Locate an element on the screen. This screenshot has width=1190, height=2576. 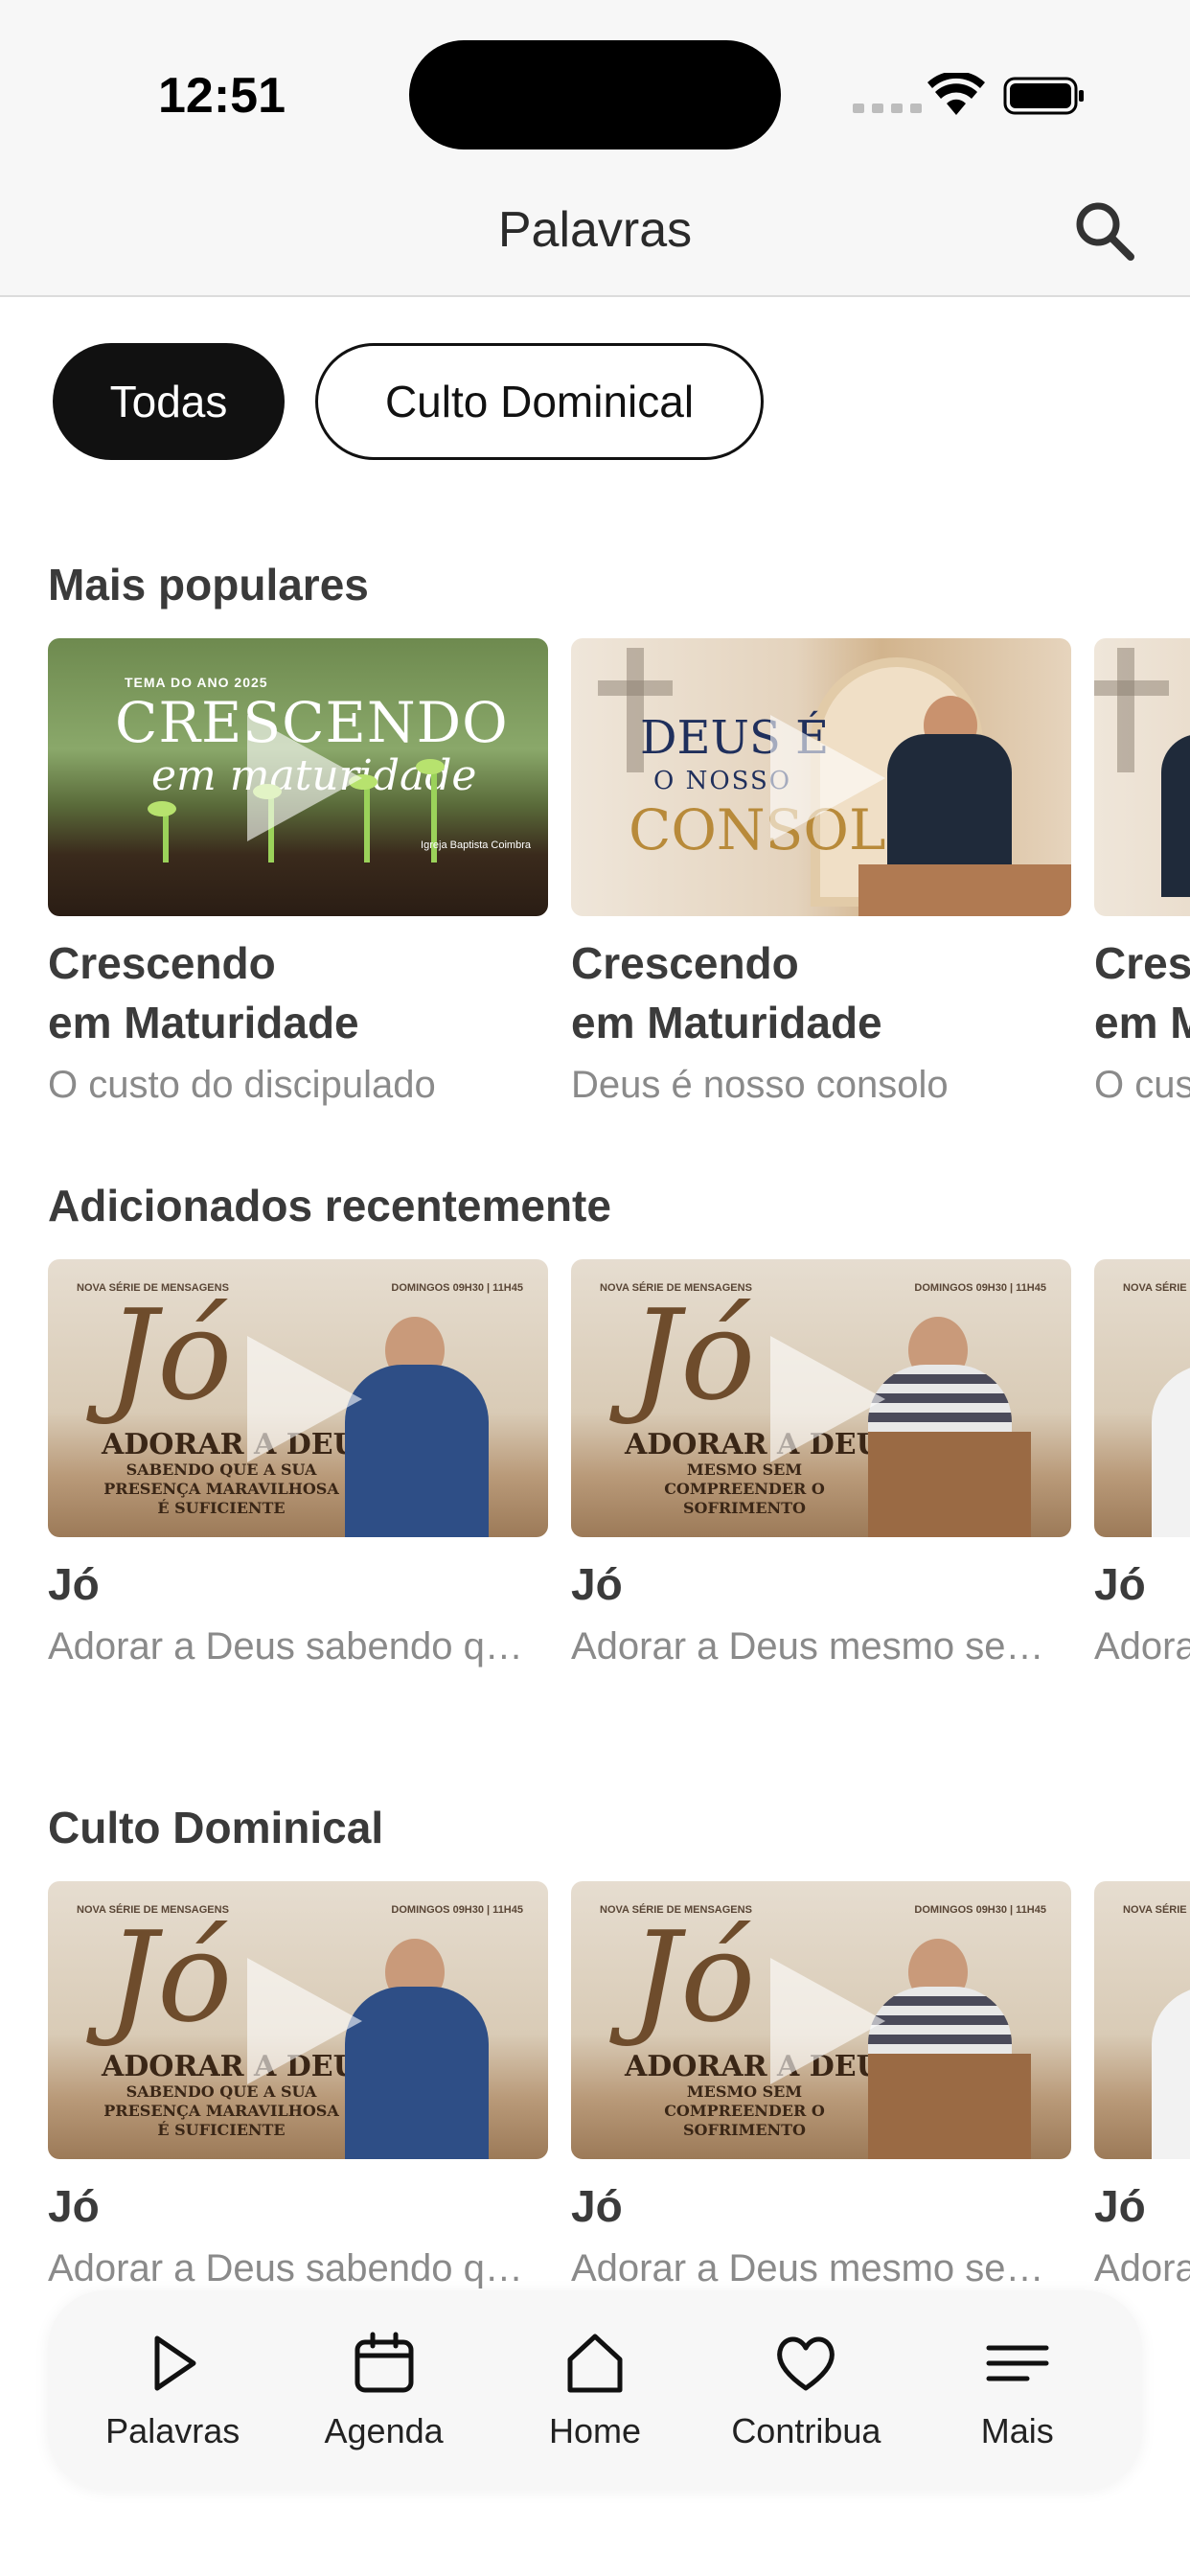
tab-mais: Mais is located at coordinates (1017, 2390).